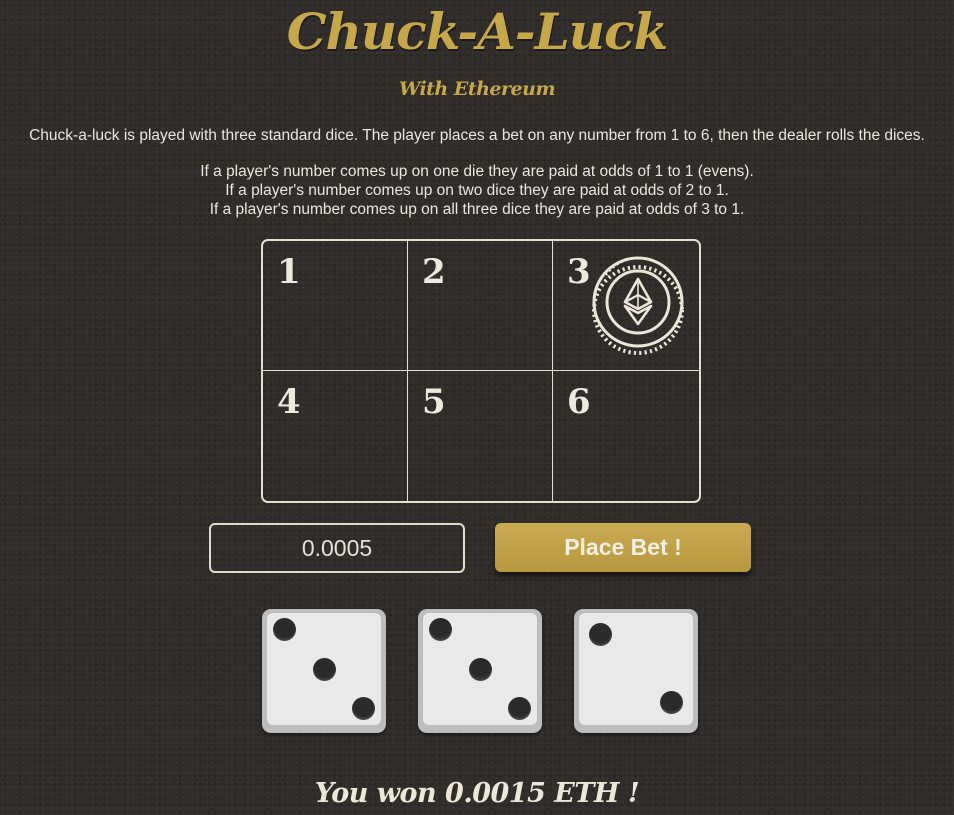  I want to click on cell-number: 2, so click(434, 272).